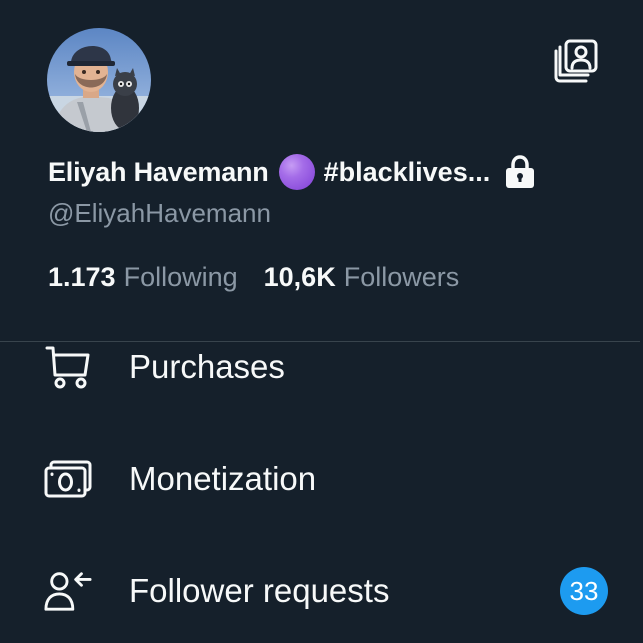 Image resolution: width=643 pixels, height=643 pixels. I want to click on switch-accounts-button, so click(576, 61).